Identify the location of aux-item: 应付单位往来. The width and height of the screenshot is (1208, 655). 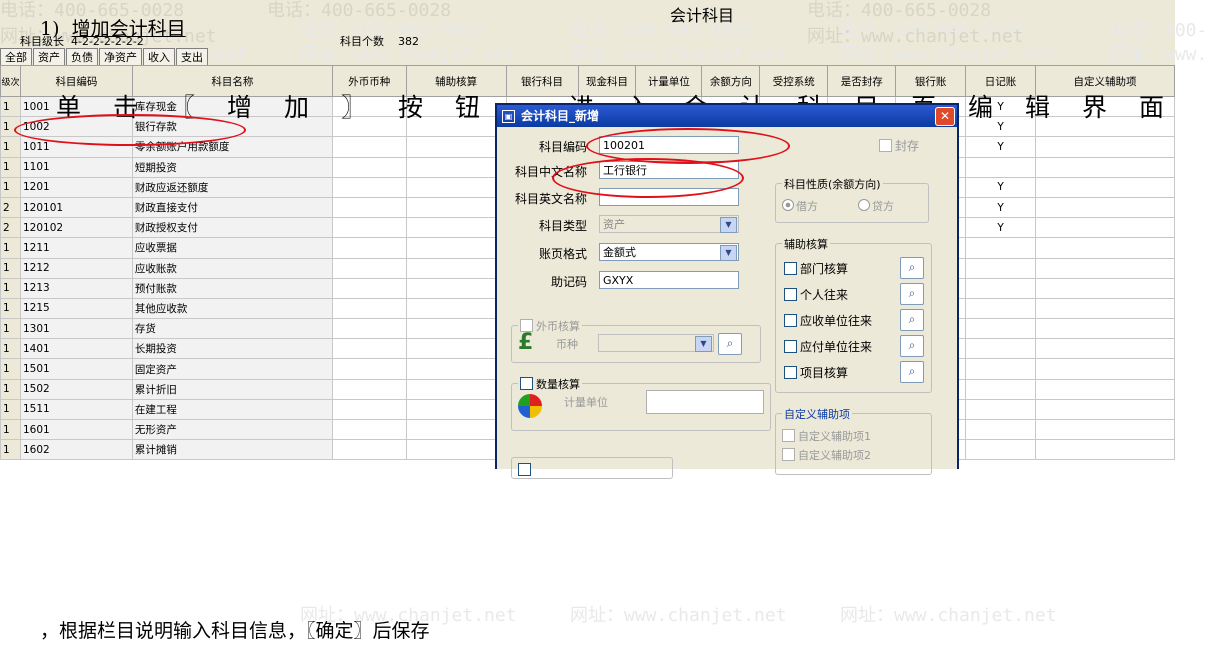
(828, 346).